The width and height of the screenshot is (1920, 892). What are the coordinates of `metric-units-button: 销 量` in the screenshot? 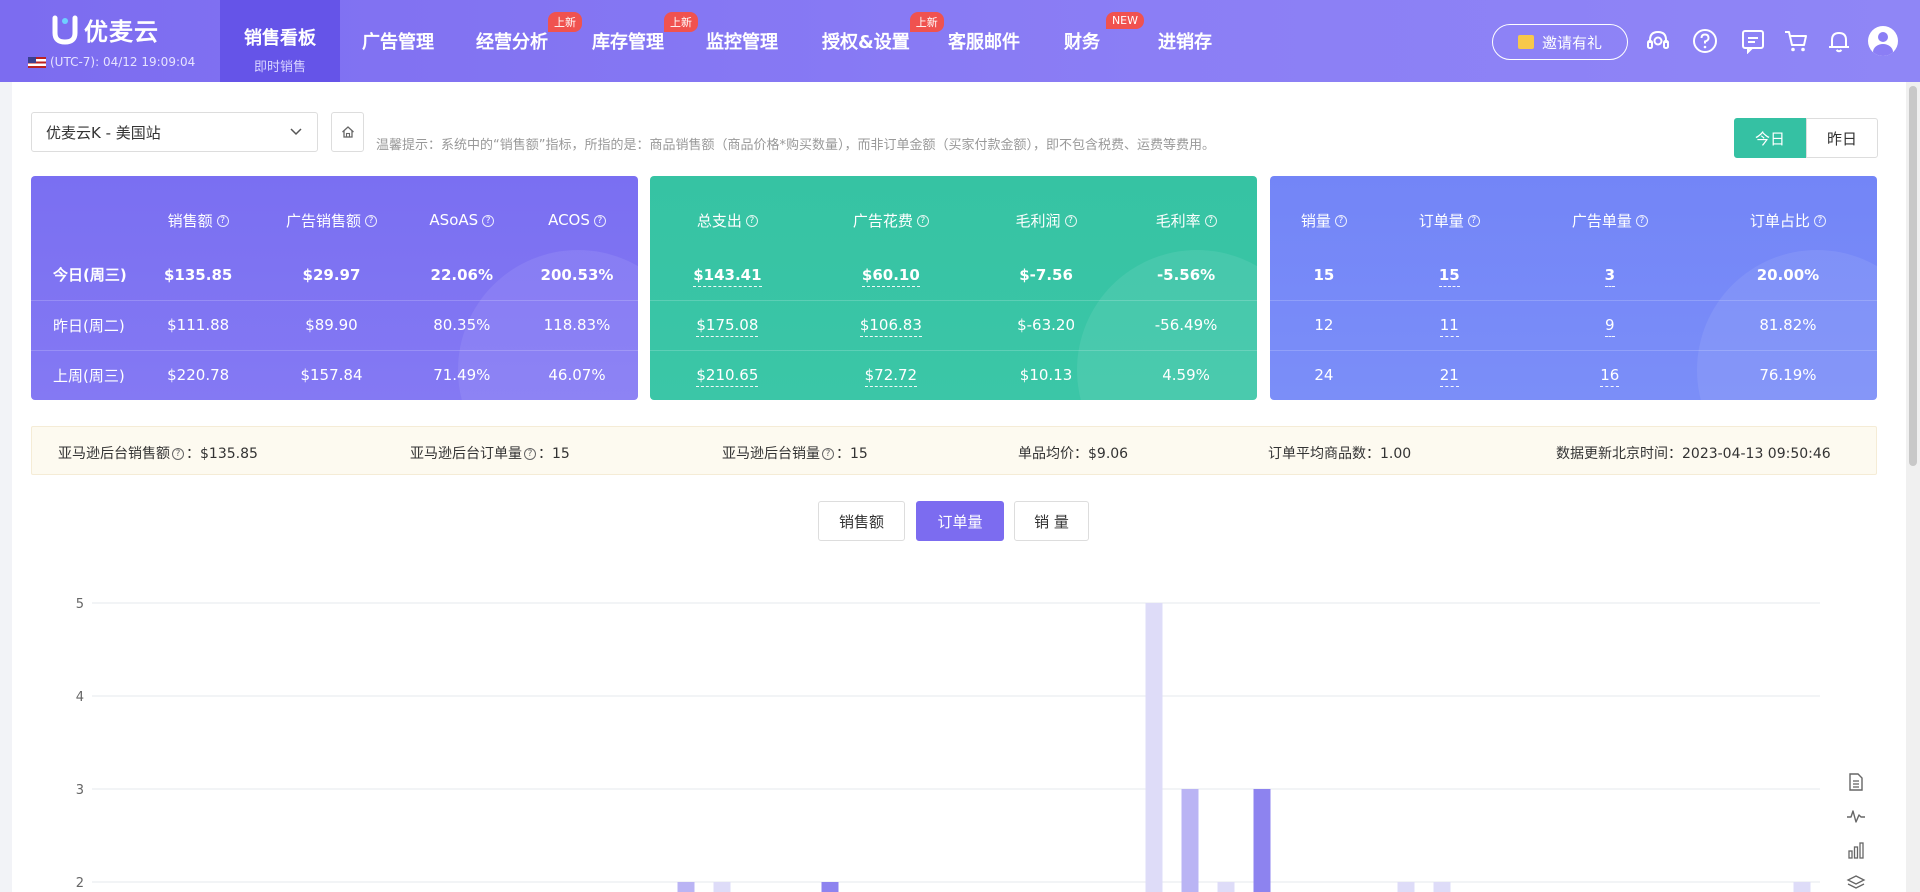 It's located at (1051, 521).